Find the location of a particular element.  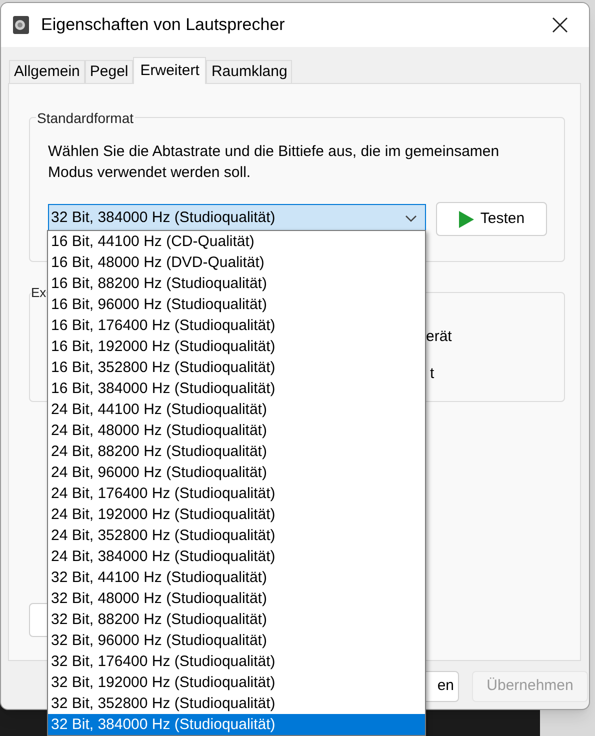

dropdown-option: 16 Bit, 352800 Hz (Studioqualität) is located at coordinates (236, 367).